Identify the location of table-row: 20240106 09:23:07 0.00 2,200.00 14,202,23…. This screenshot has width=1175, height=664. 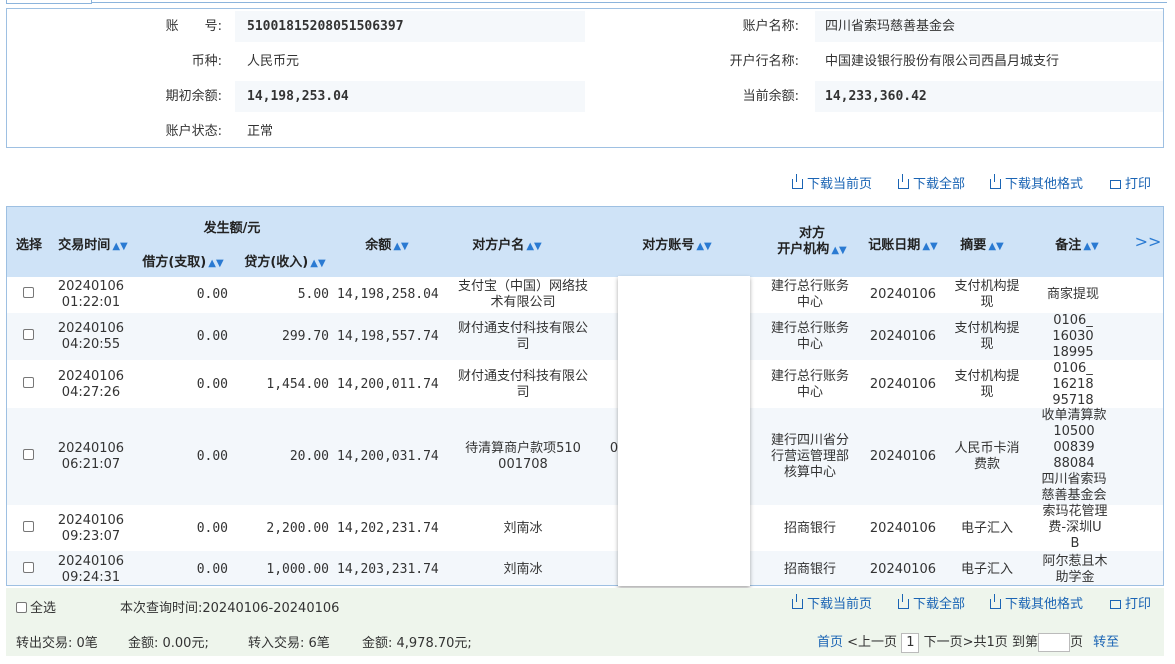
(585, 527).